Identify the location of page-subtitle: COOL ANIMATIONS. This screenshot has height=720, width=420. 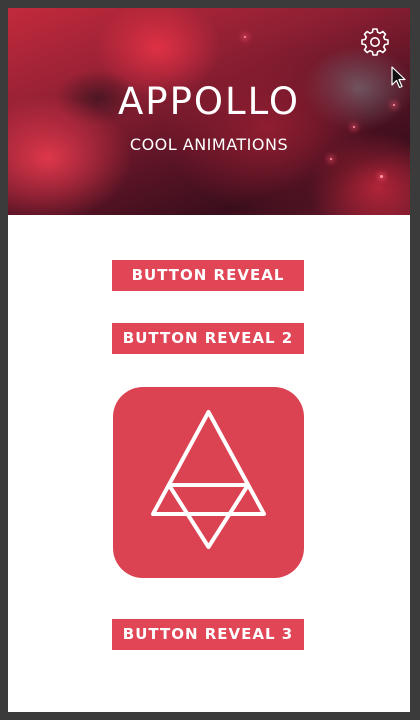
(209, 144).